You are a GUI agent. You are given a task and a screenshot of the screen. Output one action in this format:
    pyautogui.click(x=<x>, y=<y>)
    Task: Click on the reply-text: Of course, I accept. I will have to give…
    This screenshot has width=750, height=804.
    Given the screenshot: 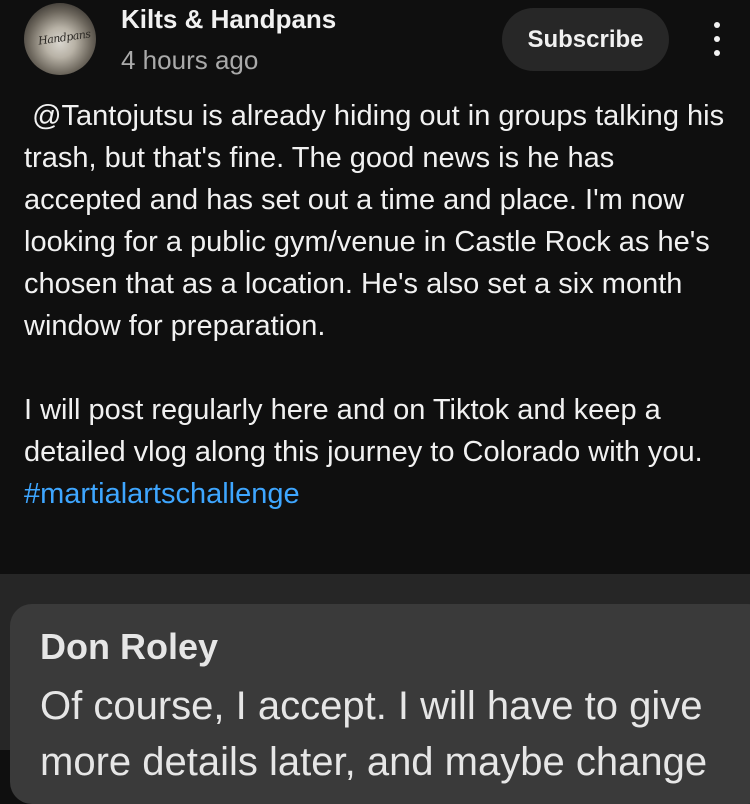 What is the action you would take?
    pyautogui.click(x=373, y=734)
    